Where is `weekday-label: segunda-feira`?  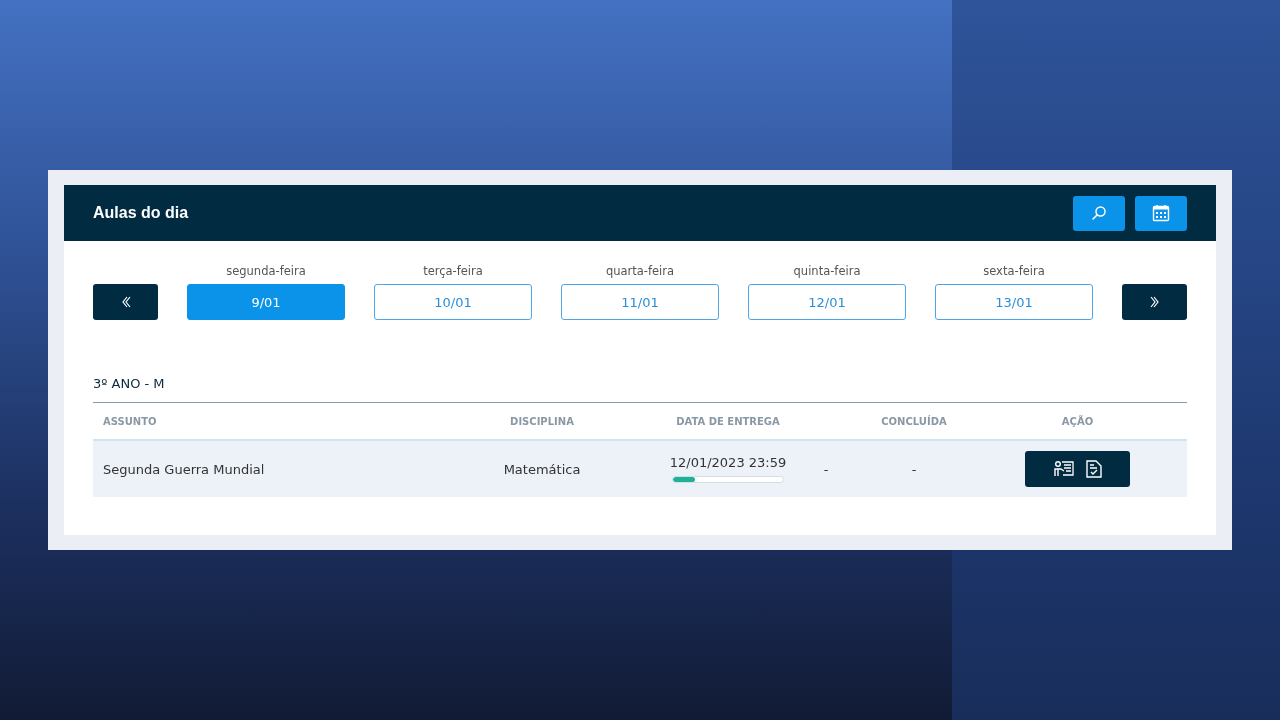
weekday-label: segunda-feira is located at coordinates (266, 271).